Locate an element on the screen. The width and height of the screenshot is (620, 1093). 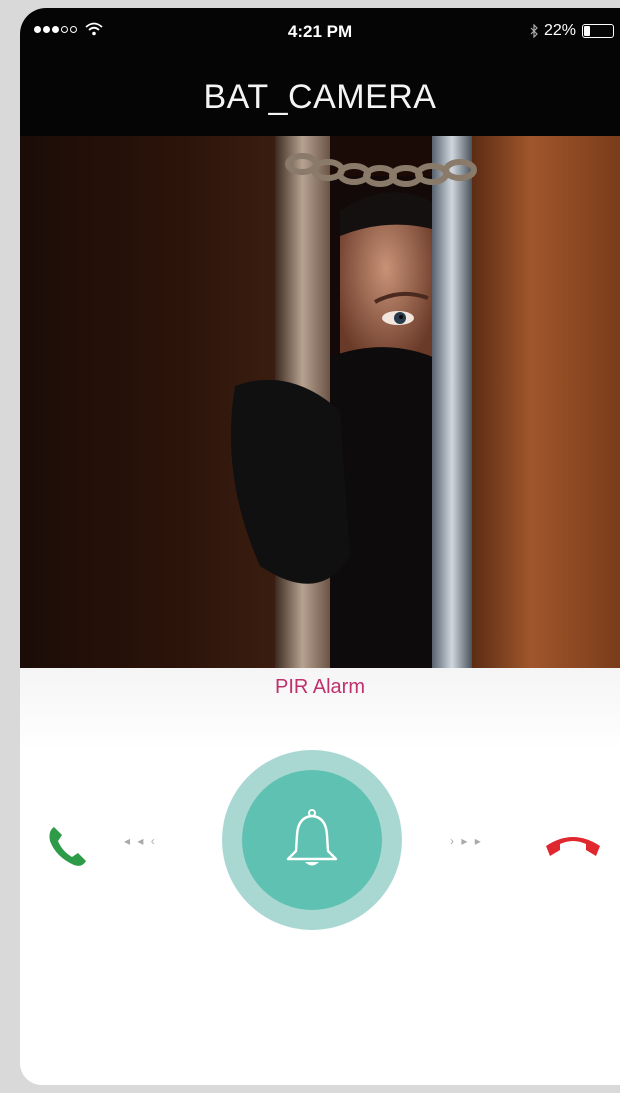
app-header: 4:21 PM 22% BAT_CAMERA is located at coordinates (320, 72).